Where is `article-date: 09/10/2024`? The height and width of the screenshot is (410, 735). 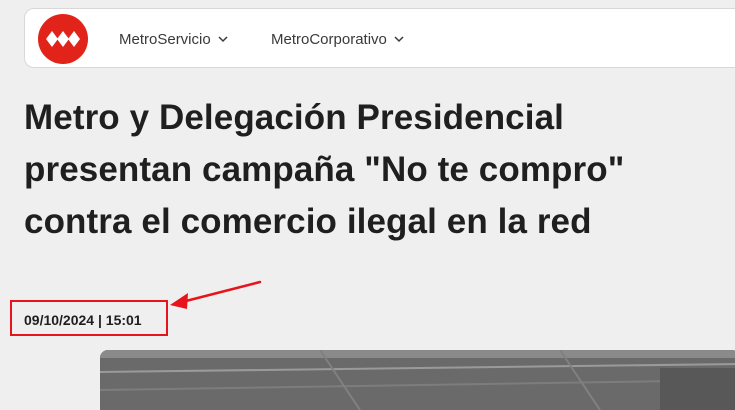 article-date: 09/10/2024 is located at coordinates (59, 320).